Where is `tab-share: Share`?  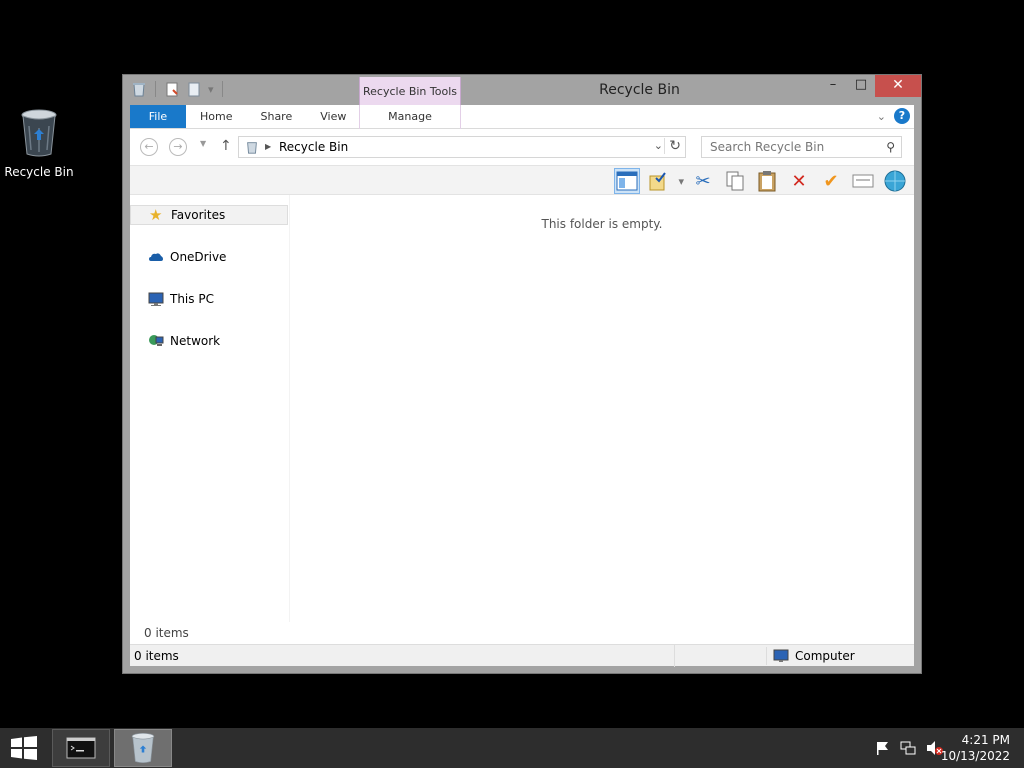 tab-share: Share is located at coordinates (276, 116).